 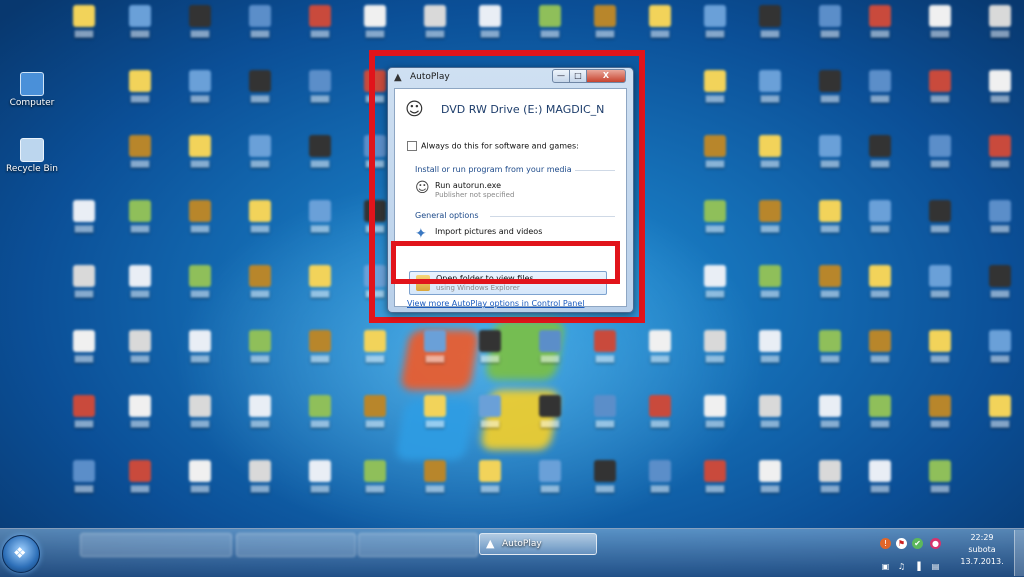 What do you see at coordinates (510, 78) in the screenshot?
I see `dialog-titlebar: ▲ AutoPlay — □ X` at bounding box center [510, 78].